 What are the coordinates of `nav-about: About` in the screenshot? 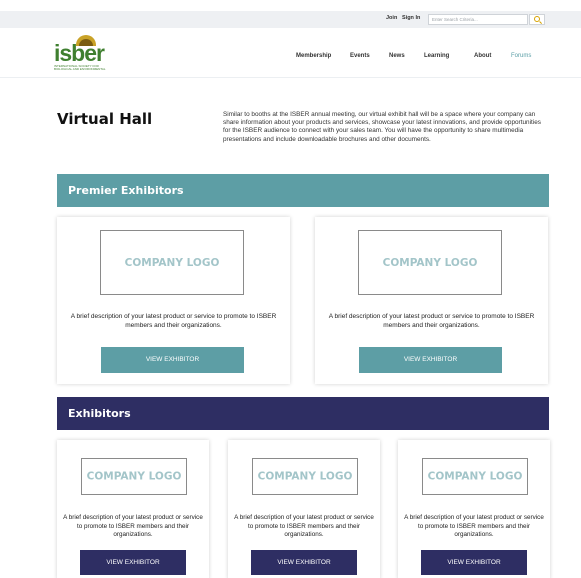 It's located at (482, 56).